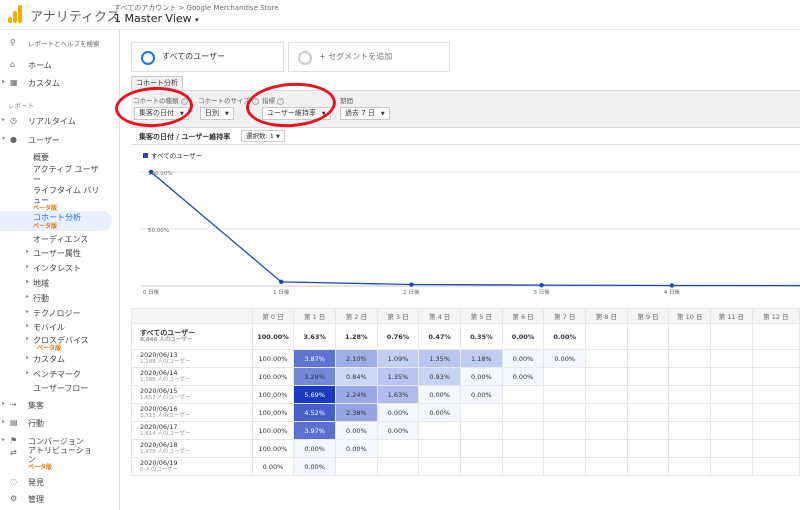 Image resolution: width=800 pixels, height=510 pixels. What do you see at coordinates (57, 374) in the screenshot?
I see `sidebar-item-label: ベンチマーク` at bounding box center [57, 374].